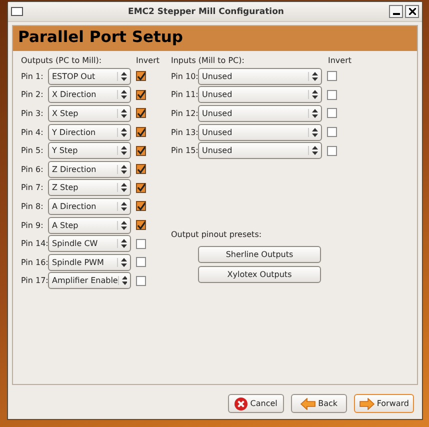 This screenshot has width=429, height=427. What do you see at coordinates (89, 132) in the screenshot?
I see `pin-dropdown: Y Direction` at bounding box center [89, 132].